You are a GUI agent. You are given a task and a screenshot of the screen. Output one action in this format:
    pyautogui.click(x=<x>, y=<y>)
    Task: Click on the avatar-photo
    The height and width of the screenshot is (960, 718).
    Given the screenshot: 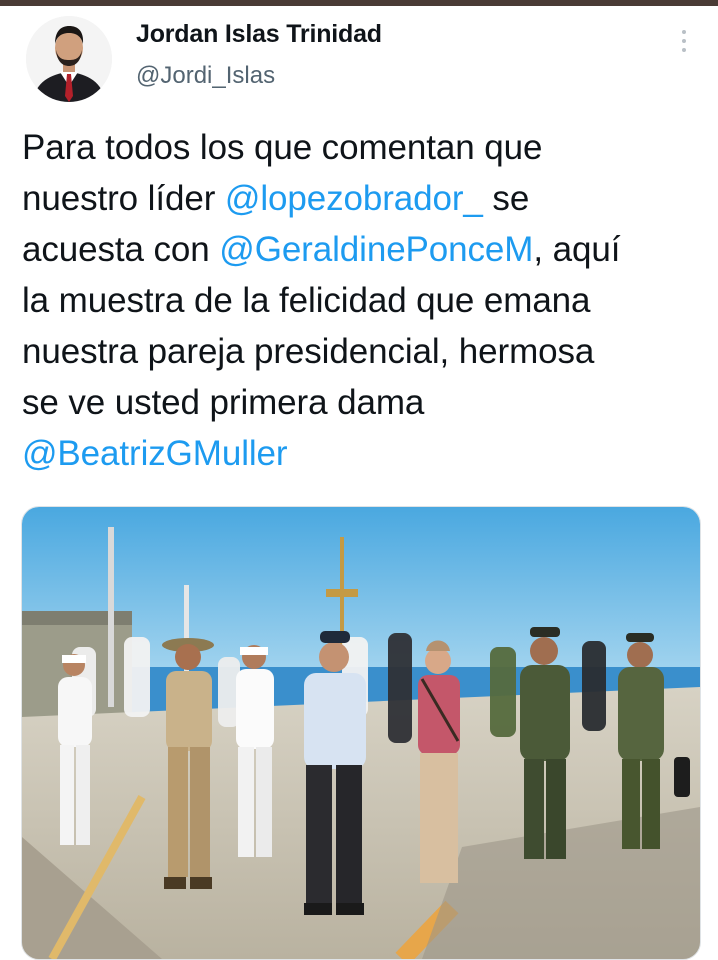 What is the action you would take?
    pyautogui.click(x=69, y=59)
    